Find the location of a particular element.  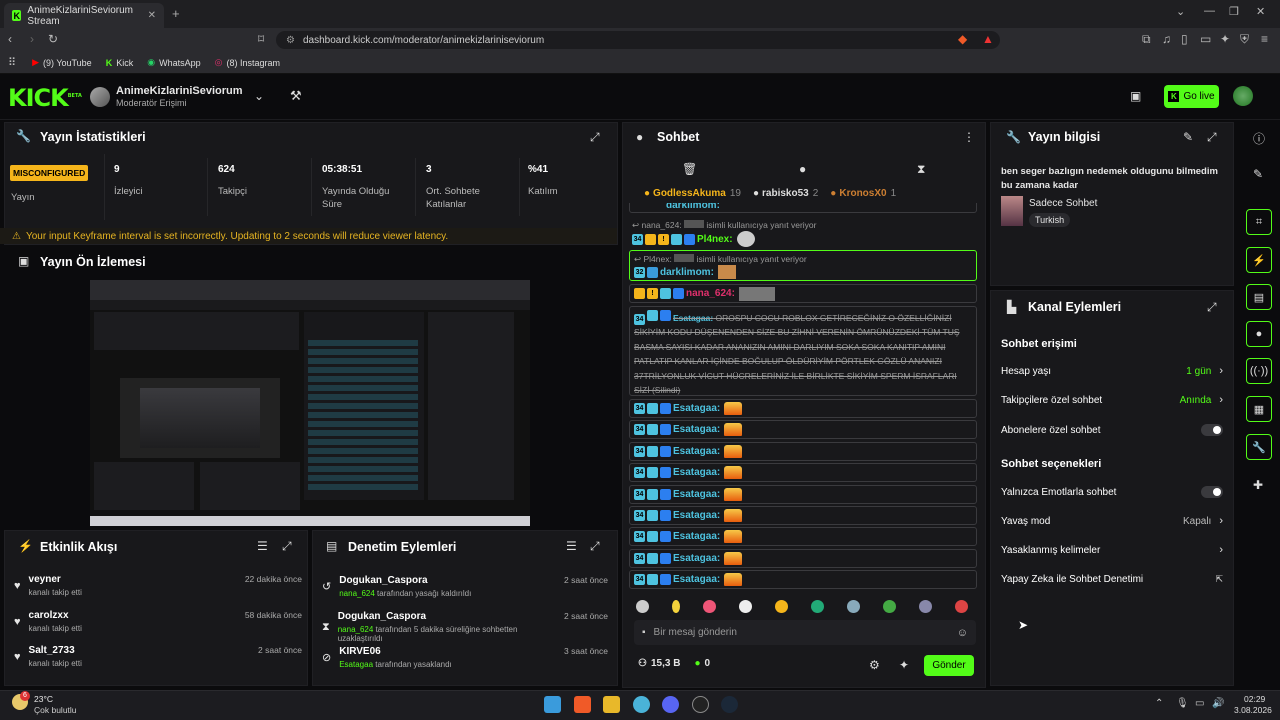

new-tab-icon: + is located at coordinates (176, 13).